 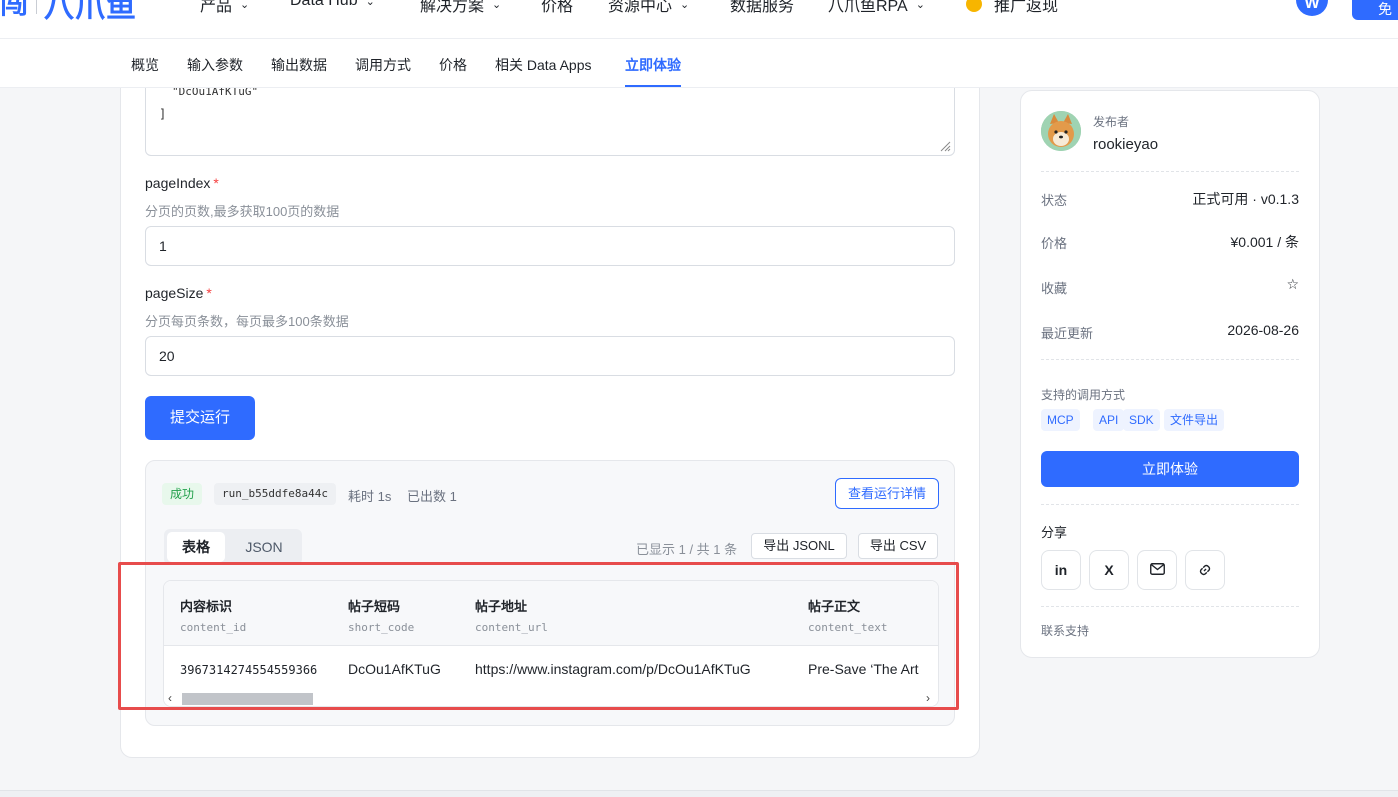 I want to click on page-index-input: 1, so click(x=550, y=246).